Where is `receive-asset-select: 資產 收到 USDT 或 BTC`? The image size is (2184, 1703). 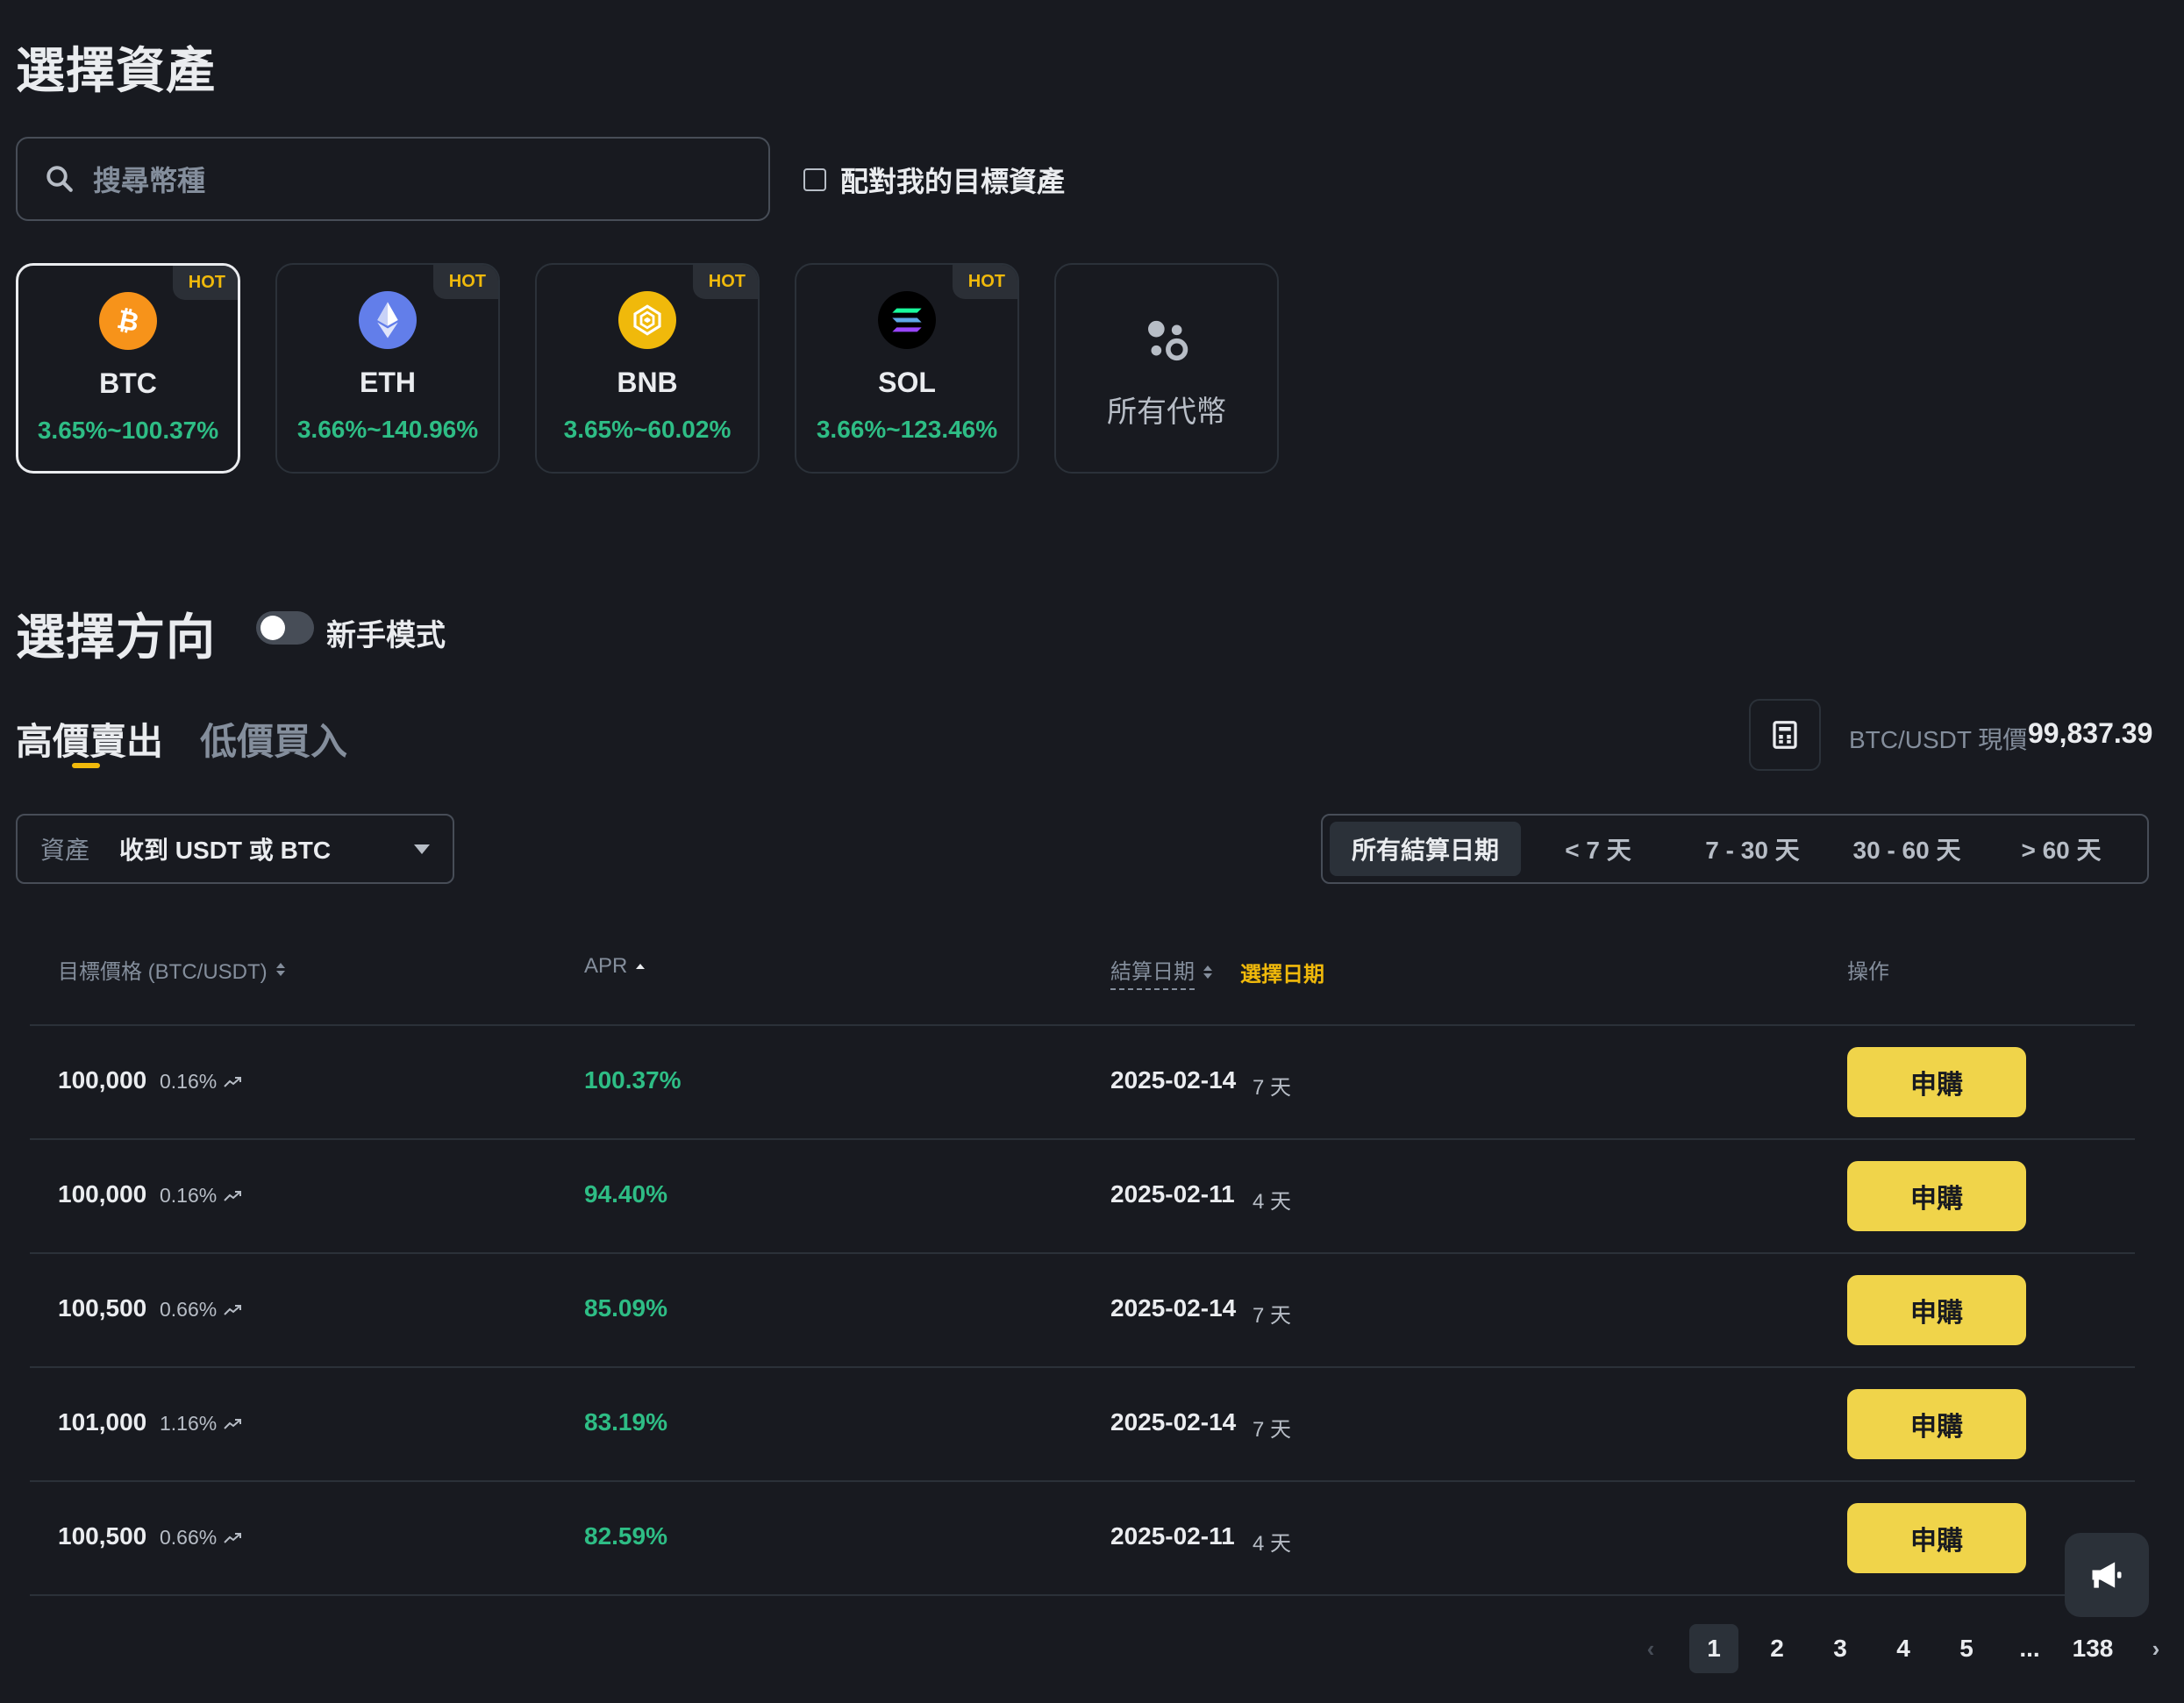 receive-asset-select: 資產 收到 USDT 或 BTC is located at coordinates (235, 849).